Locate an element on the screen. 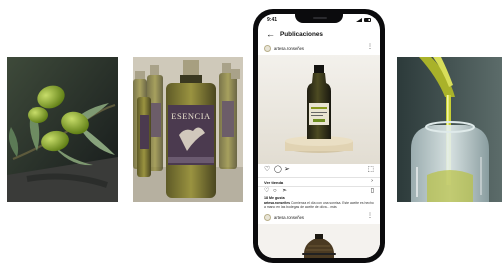 The height and width of the screenshot is (266, 502). post-image is located at coordinates (319, 109).